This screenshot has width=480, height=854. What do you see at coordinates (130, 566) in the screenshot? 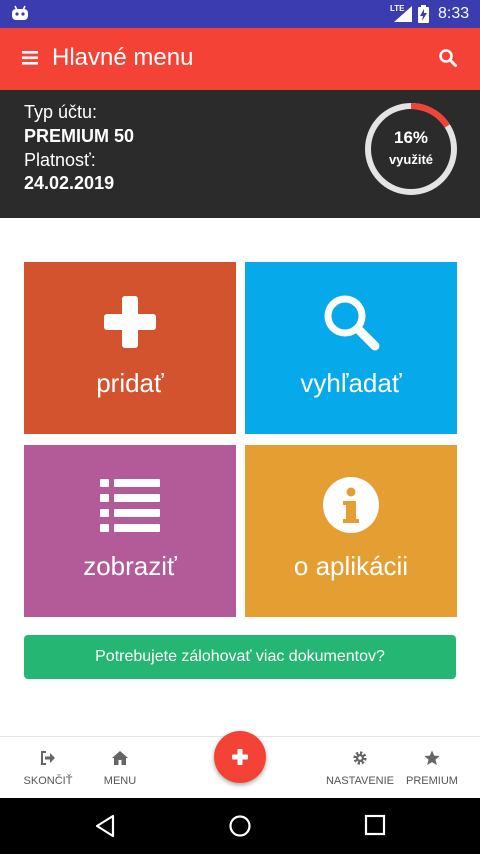
I see `show-tile-label: zobraziť` at bounding box center [130, 566].